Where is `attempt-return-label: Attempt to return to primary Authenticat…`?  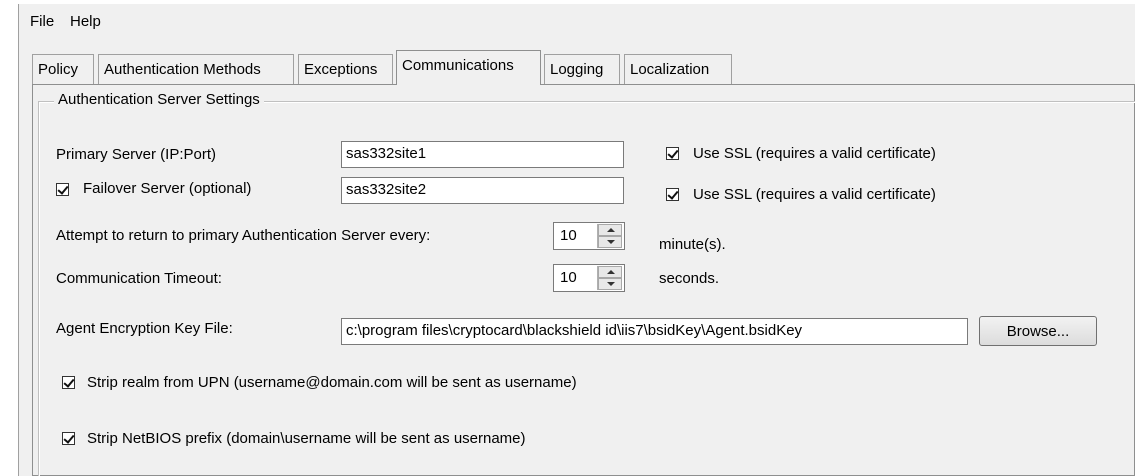
attempt-return-label: Attempt to return to primary Authenticat… is located at coordinates (243, 235).